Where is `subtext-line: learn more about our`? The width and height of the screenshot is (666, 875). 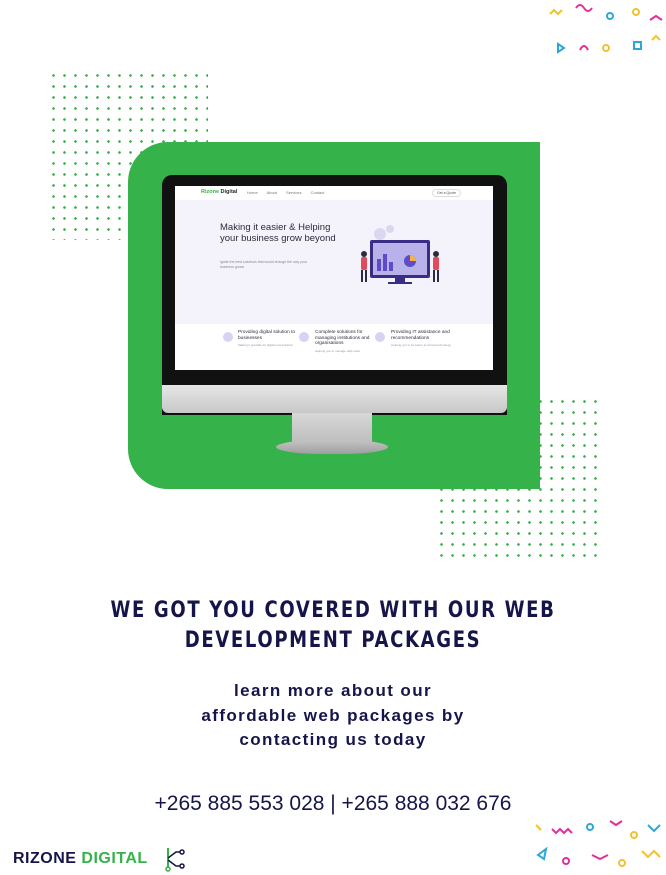
subtext-line: learn more about our is located at coordinates (333, 690).